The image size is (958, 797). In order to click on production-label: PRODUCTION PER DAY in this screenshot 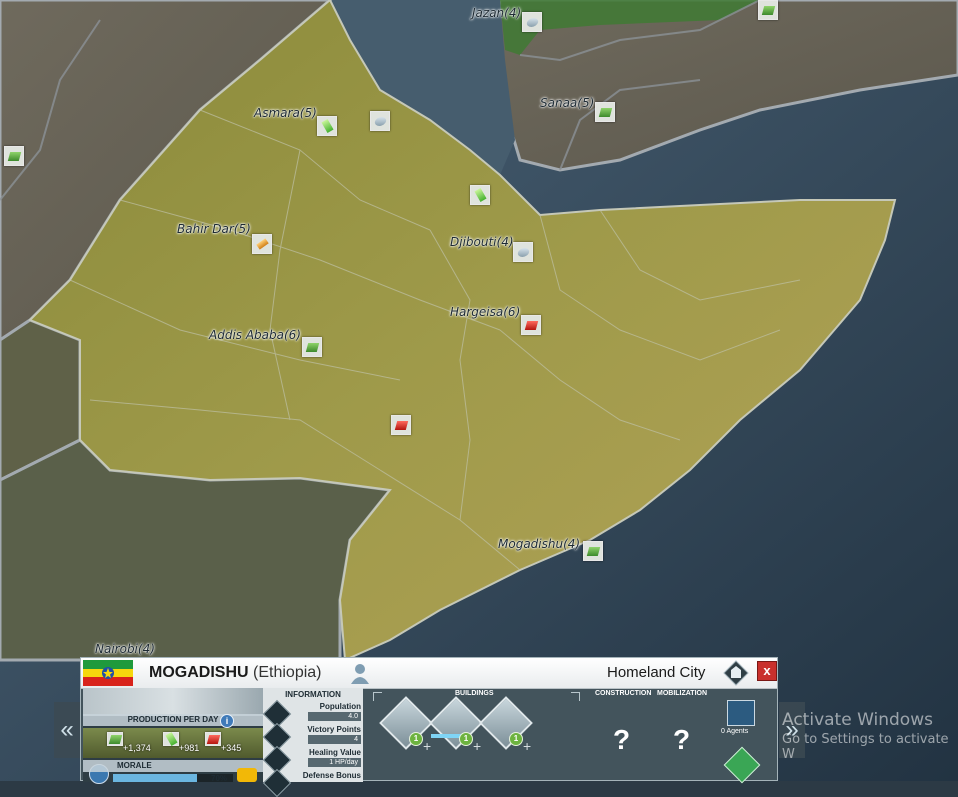, I will do `click(173, 720)`.